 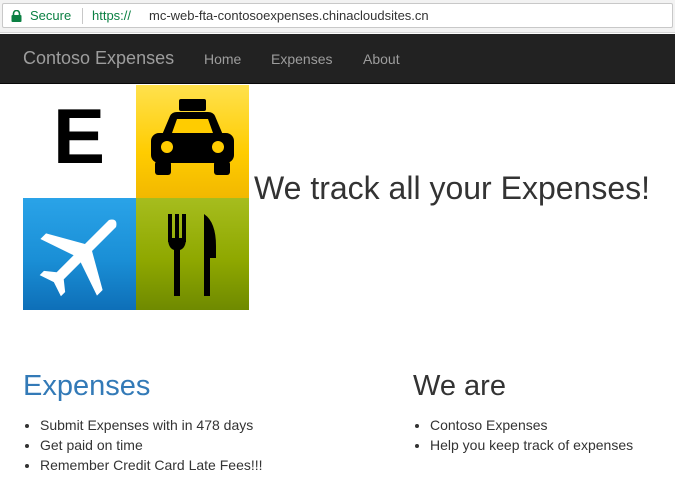 I want to click on hero-title: We track all your Expenses!, so click(x=452, y=188).